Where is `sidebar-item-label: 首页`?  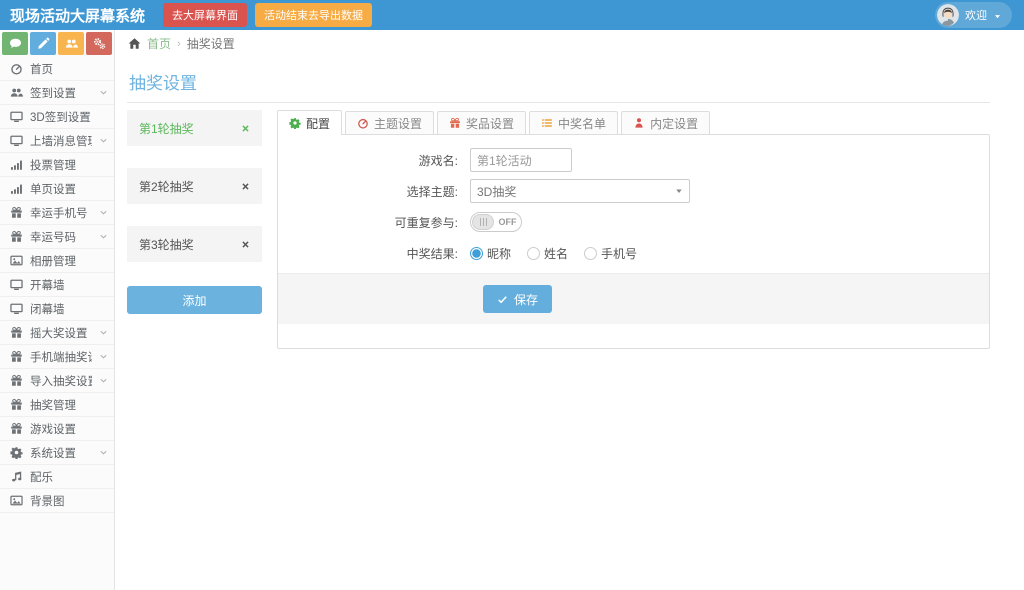 sidebar-item-label: 首页 is located at coordinates (41, 69).